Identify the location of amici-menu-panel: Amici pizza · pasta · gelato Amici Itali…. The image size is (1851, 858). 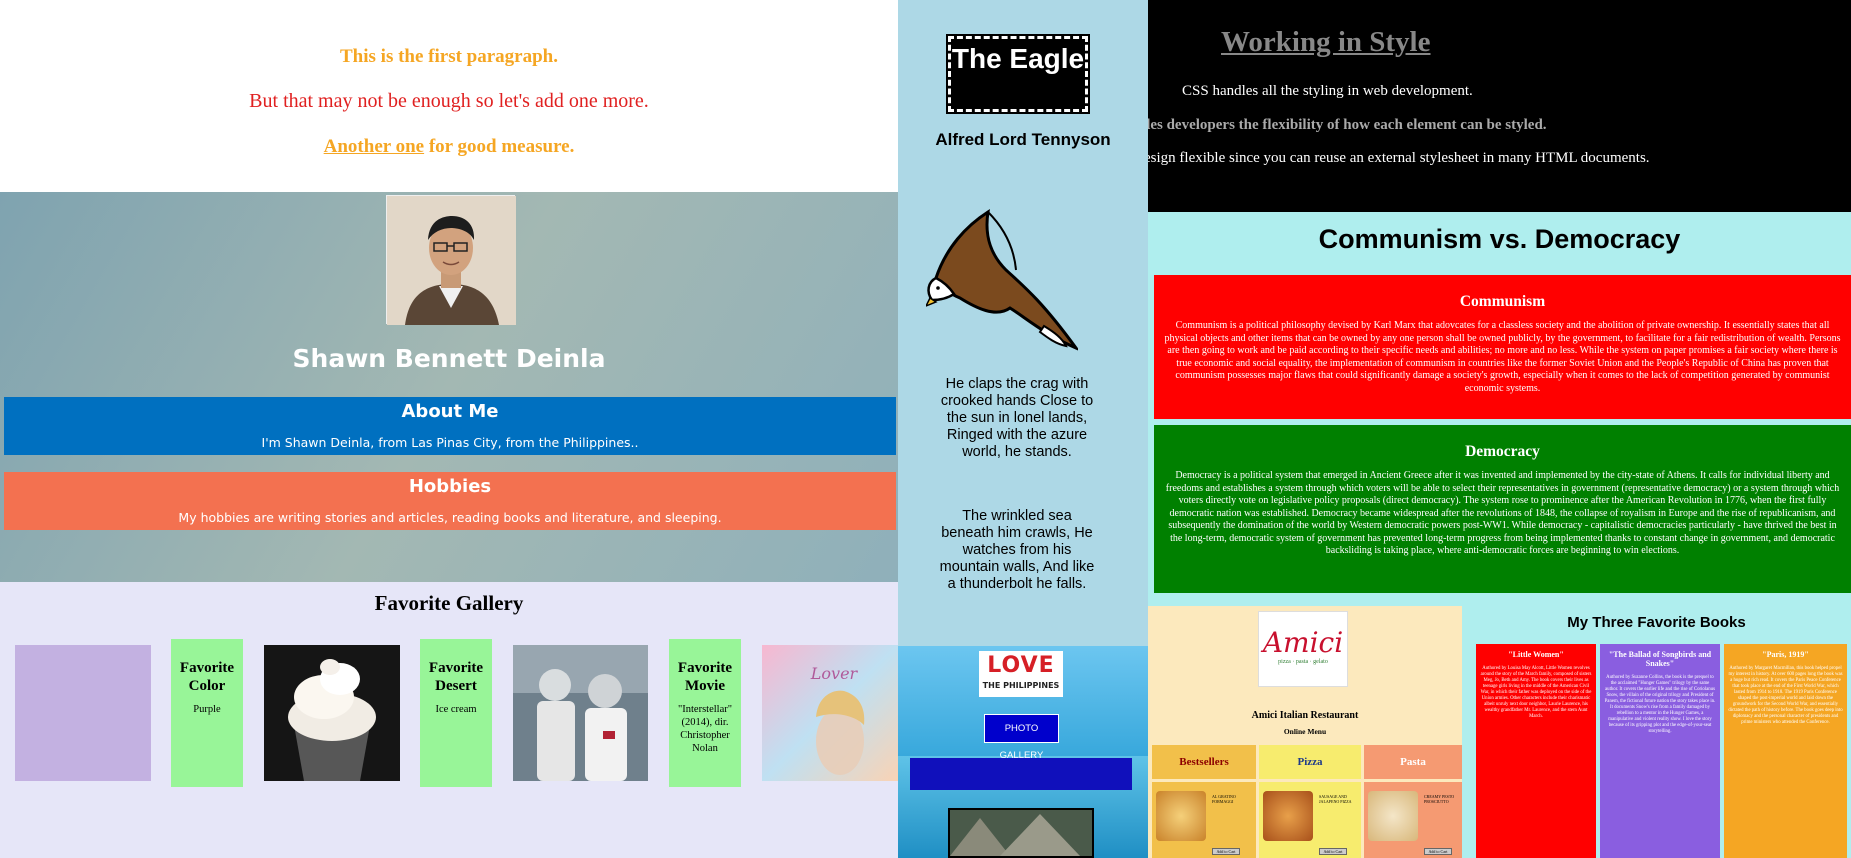
(1305, 732).